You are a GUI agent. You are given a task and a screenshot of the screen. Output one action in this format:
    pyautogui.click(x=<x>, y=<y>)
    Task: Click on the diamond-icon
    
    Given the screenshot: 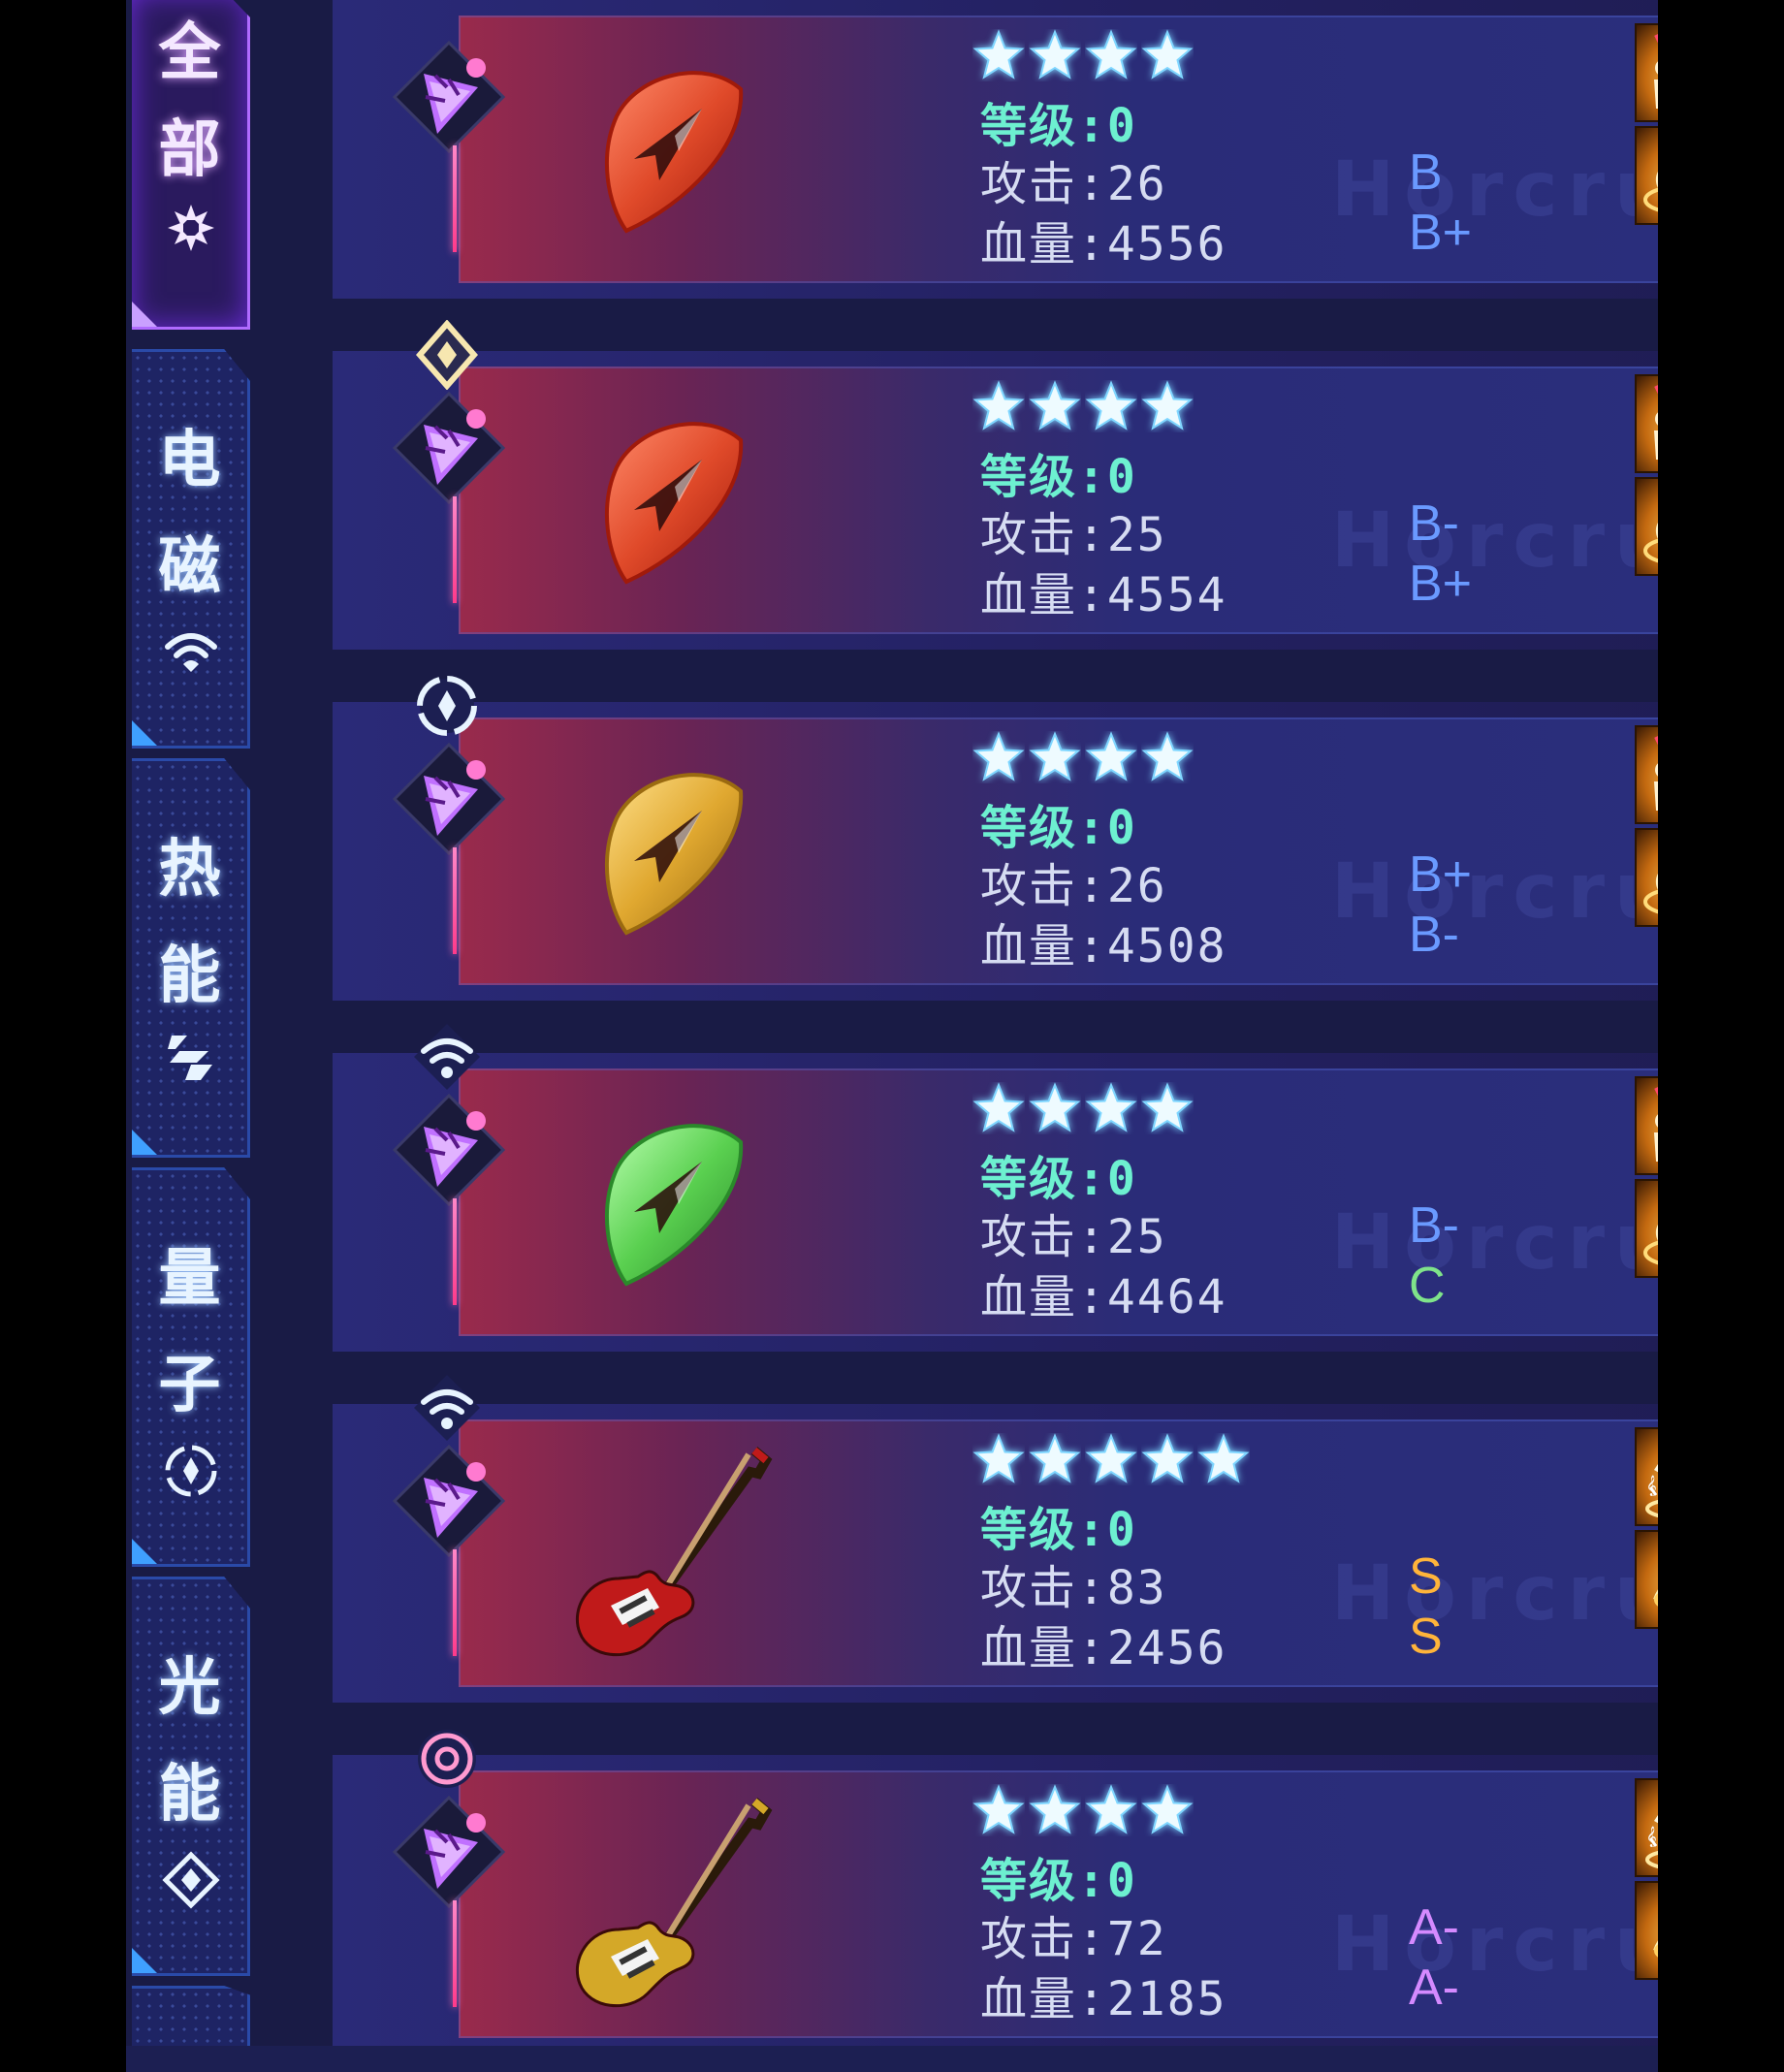 What is the action you would take?
    pyautogui.click(x=447, y=355)
    